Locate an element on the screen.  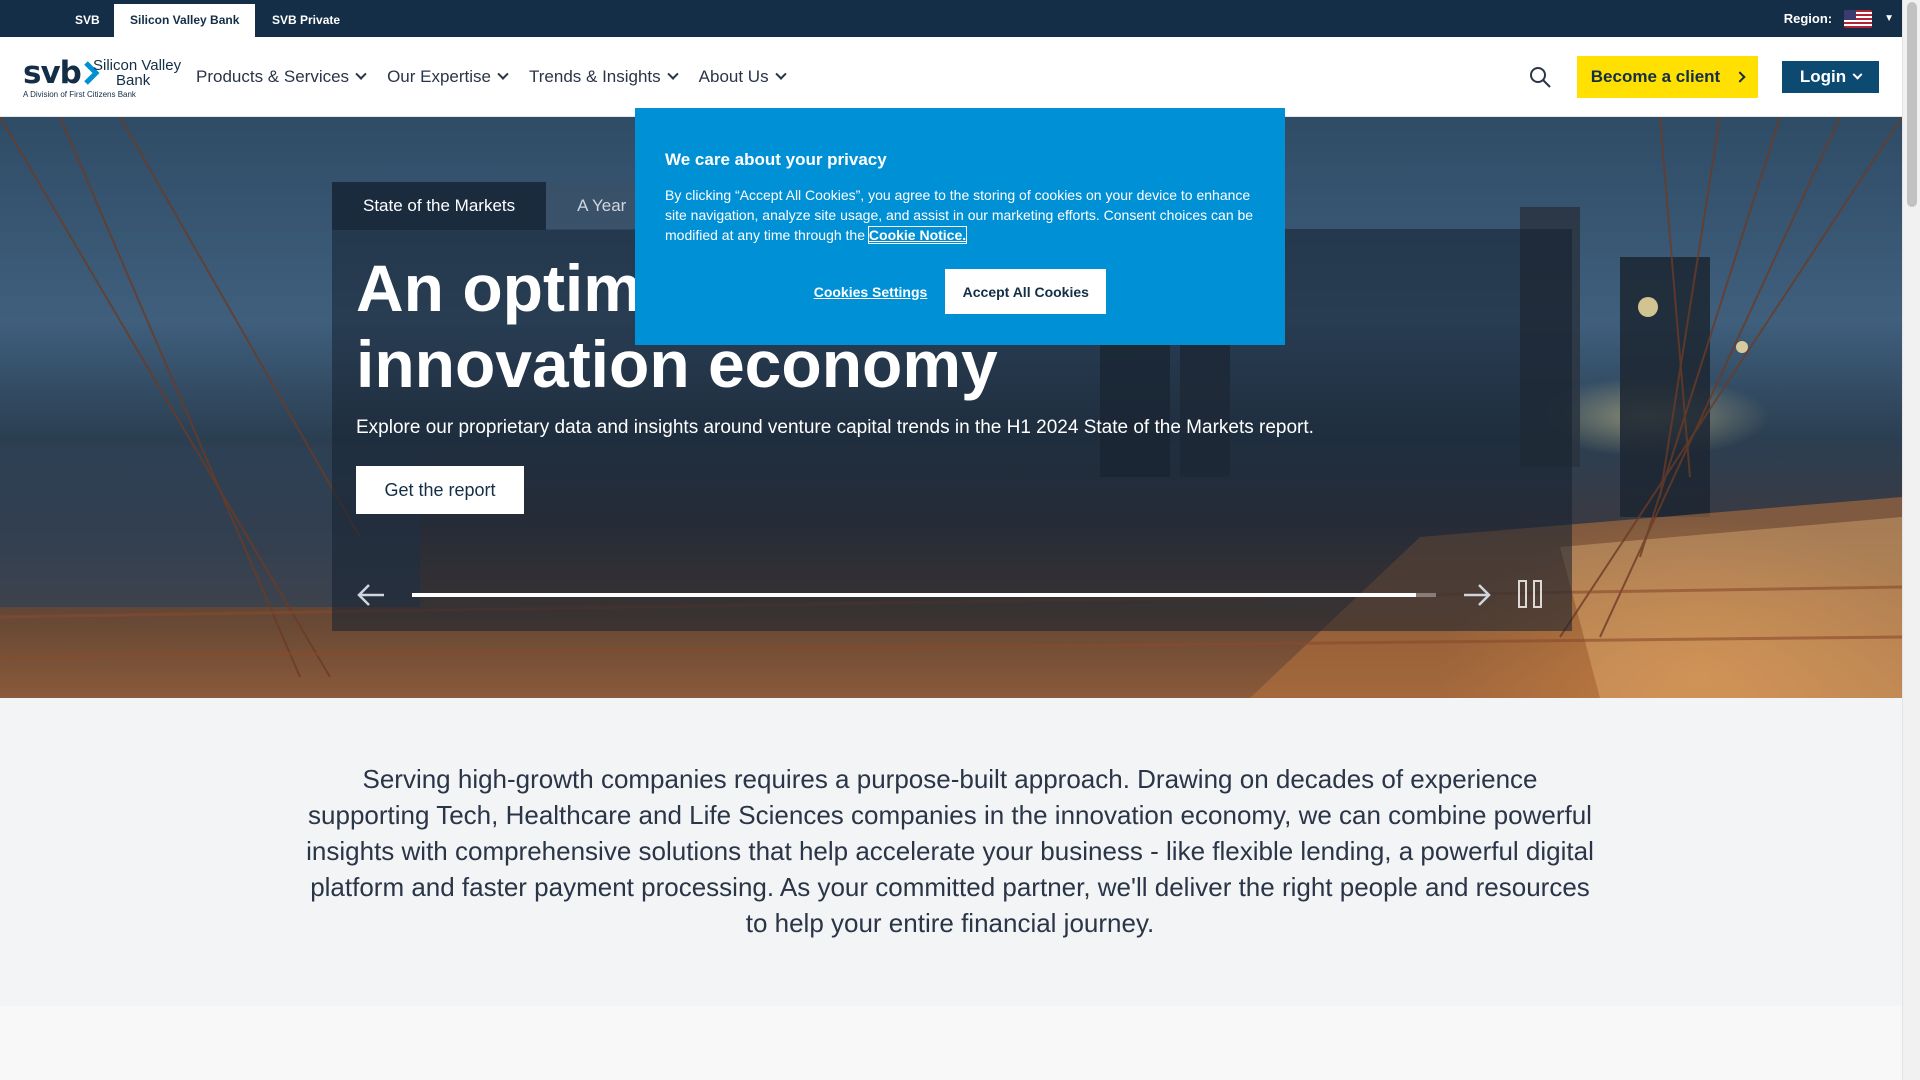
carousel-progress-bar is located at coordinates (924, 595).